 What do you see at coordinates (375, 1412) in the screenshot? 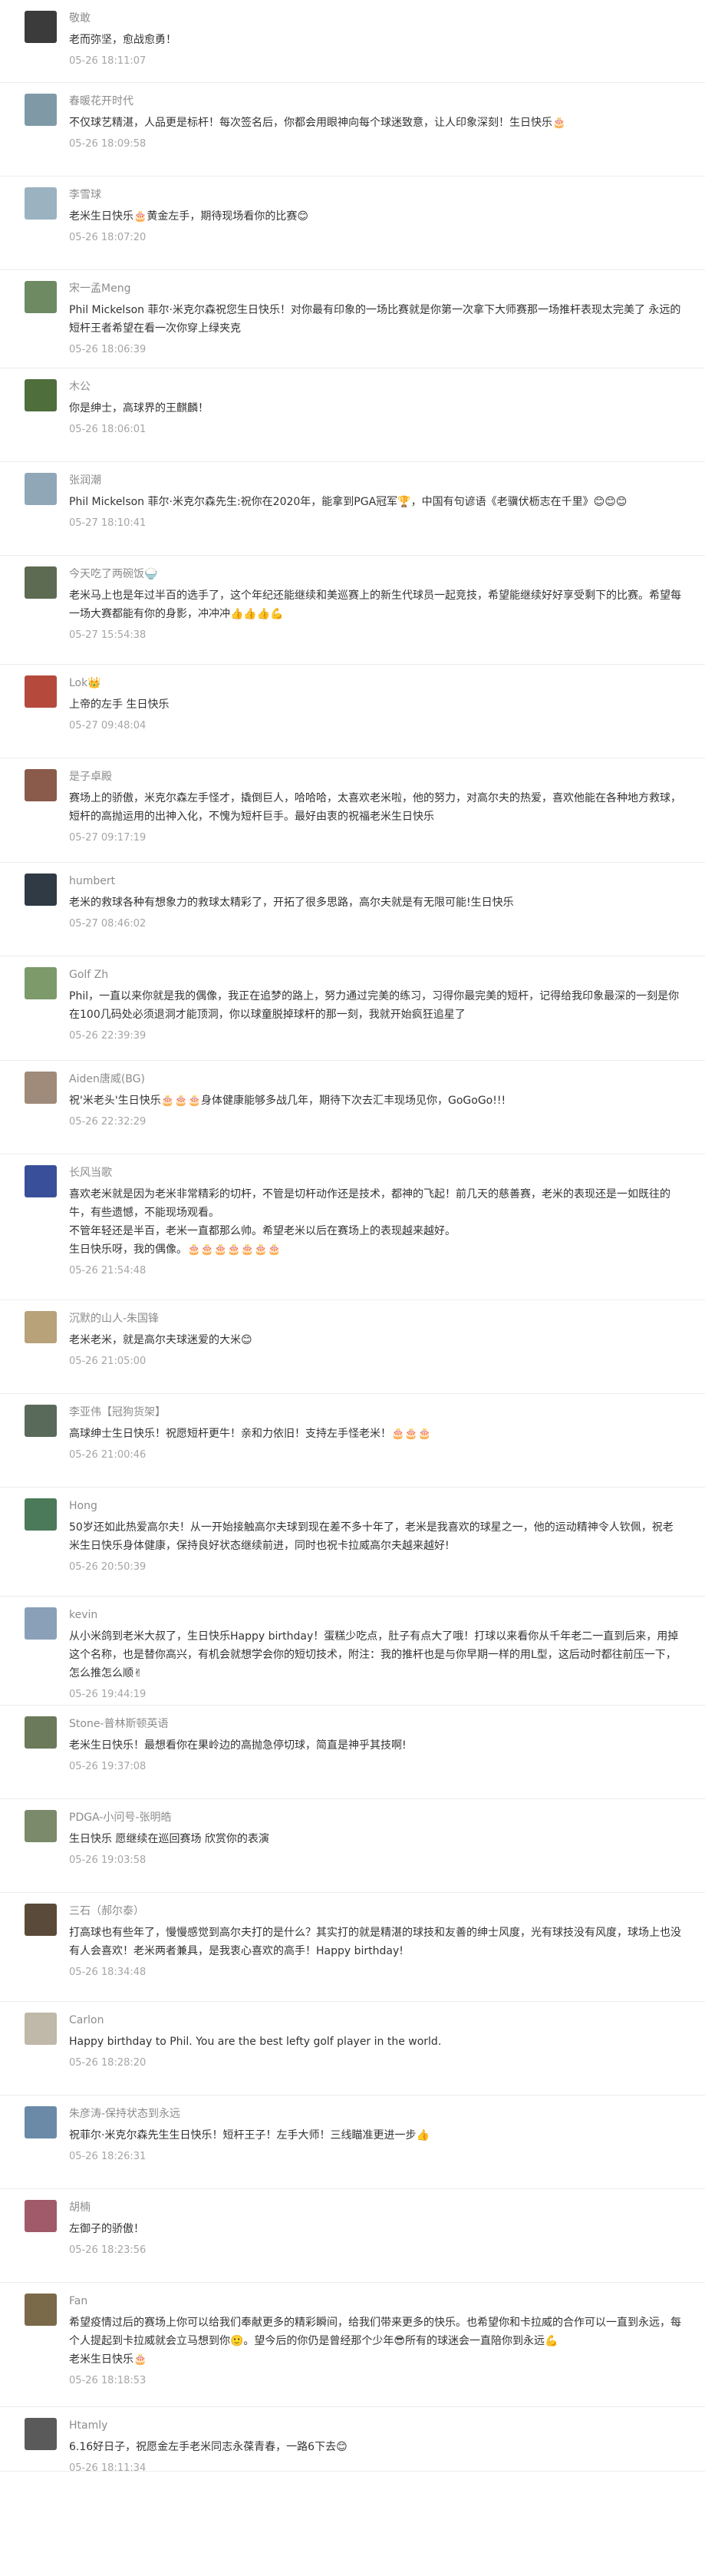
I see `comment-username: 李亚伟【冠狗货架】` at bounding box center [375, 1412].